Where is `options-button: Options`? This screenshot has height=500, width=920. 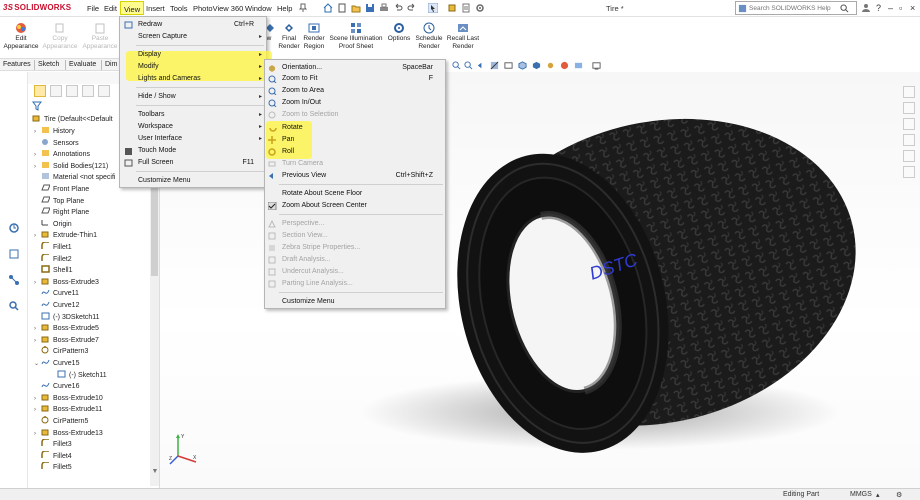
options-button: Options is located at coordinates (399, 32).